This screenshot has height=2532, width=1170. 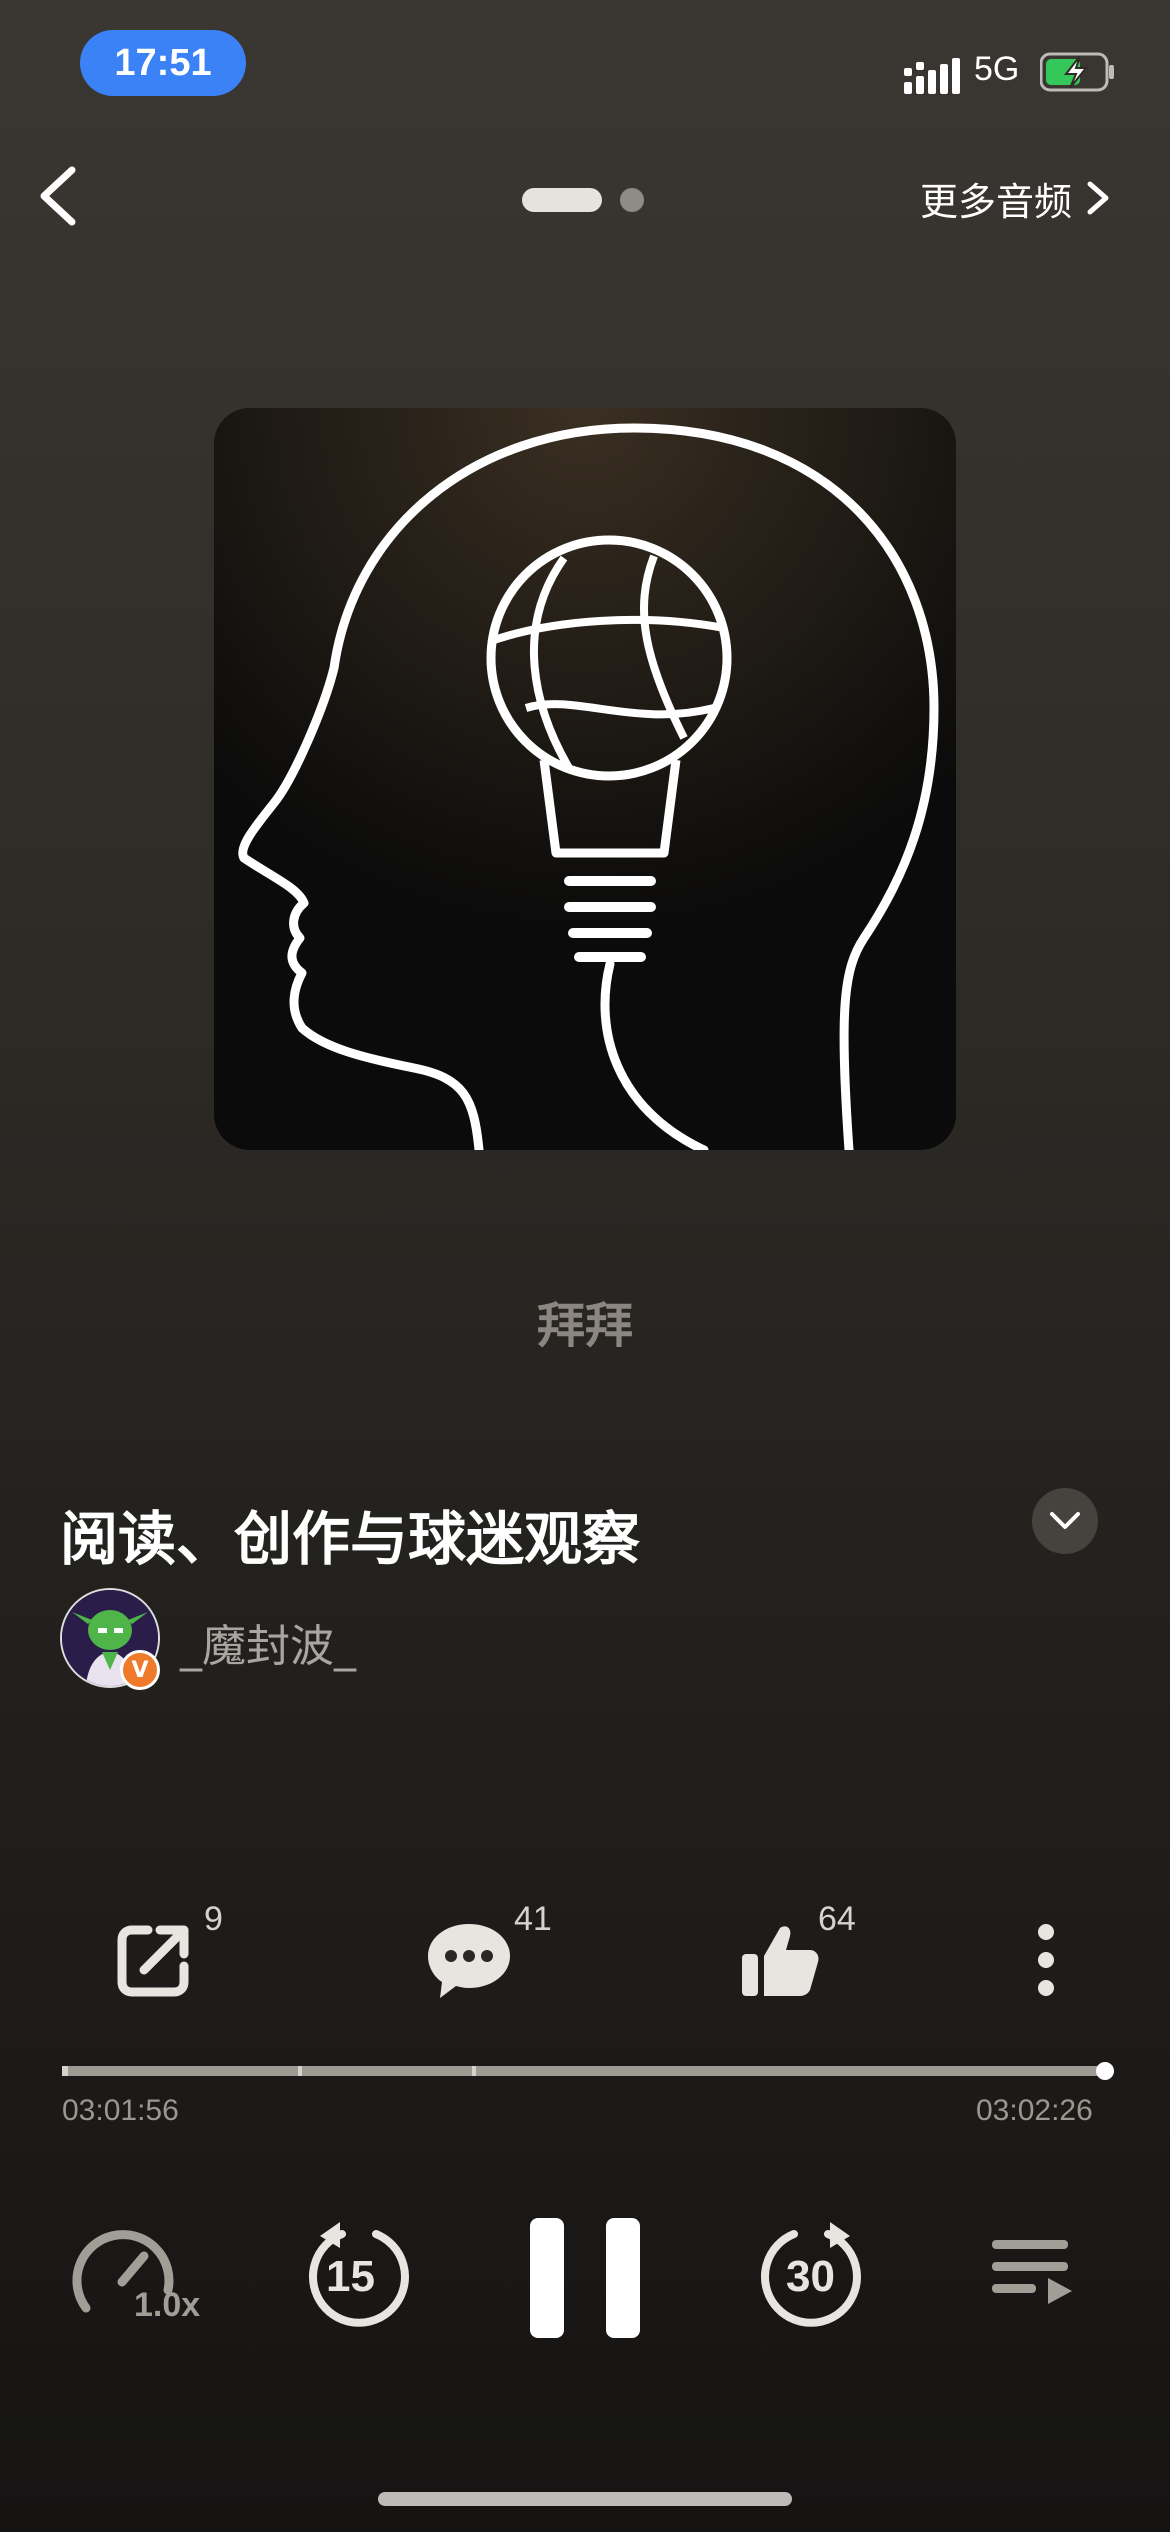 I want to click on progress-track, so click(x=586, y=2071).